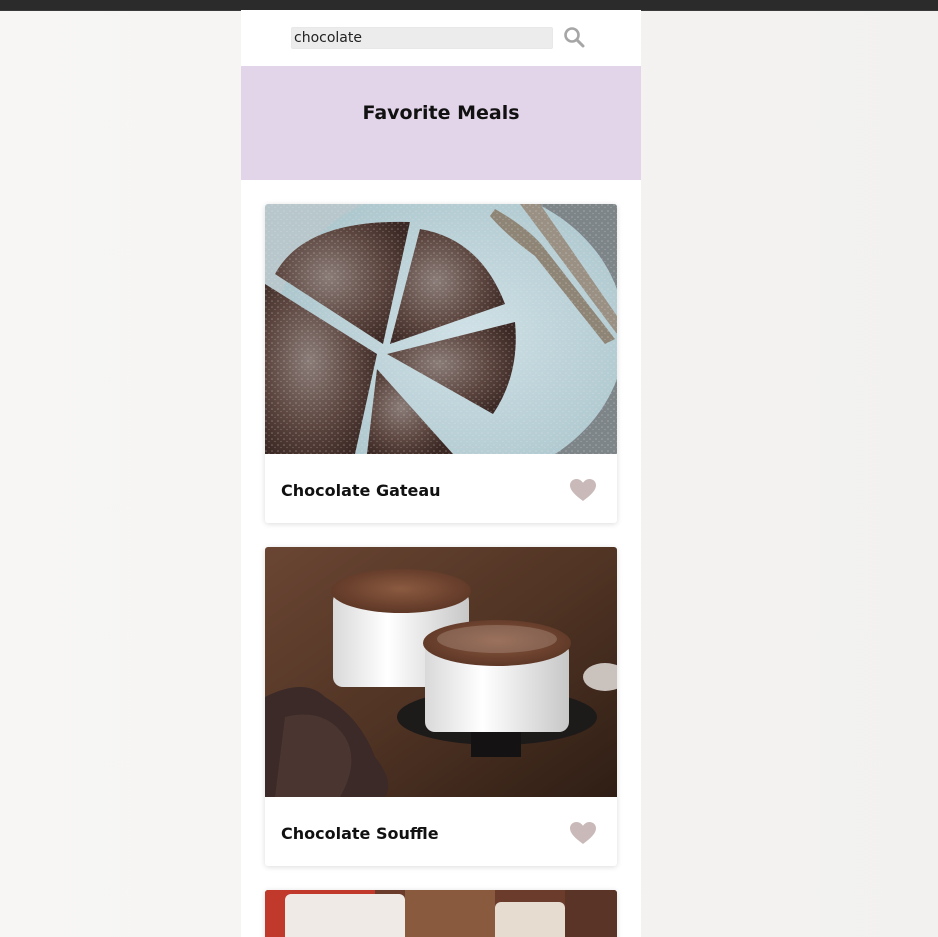 The height and width of the screenshot is (937, 938). What do you see at coordinates (441, 831) in the screenshot?
I see `meal-info: Chocolate Souffle` at bounding box center [441, 831].